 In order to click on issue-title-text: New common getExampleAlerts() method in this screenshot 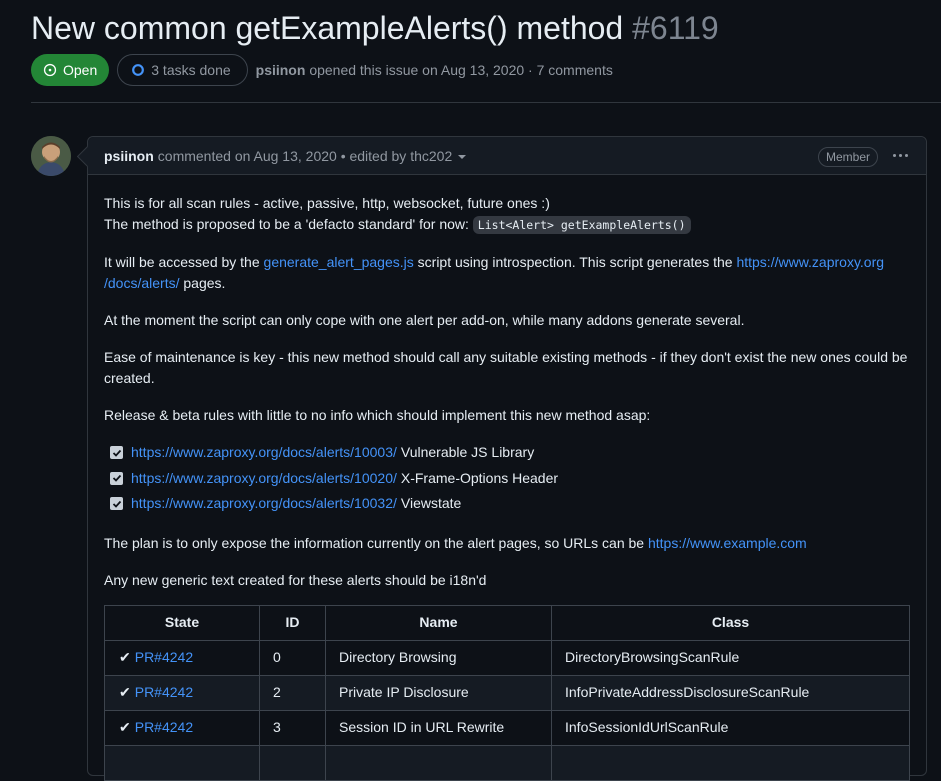, I will do `click(327, 28)`.